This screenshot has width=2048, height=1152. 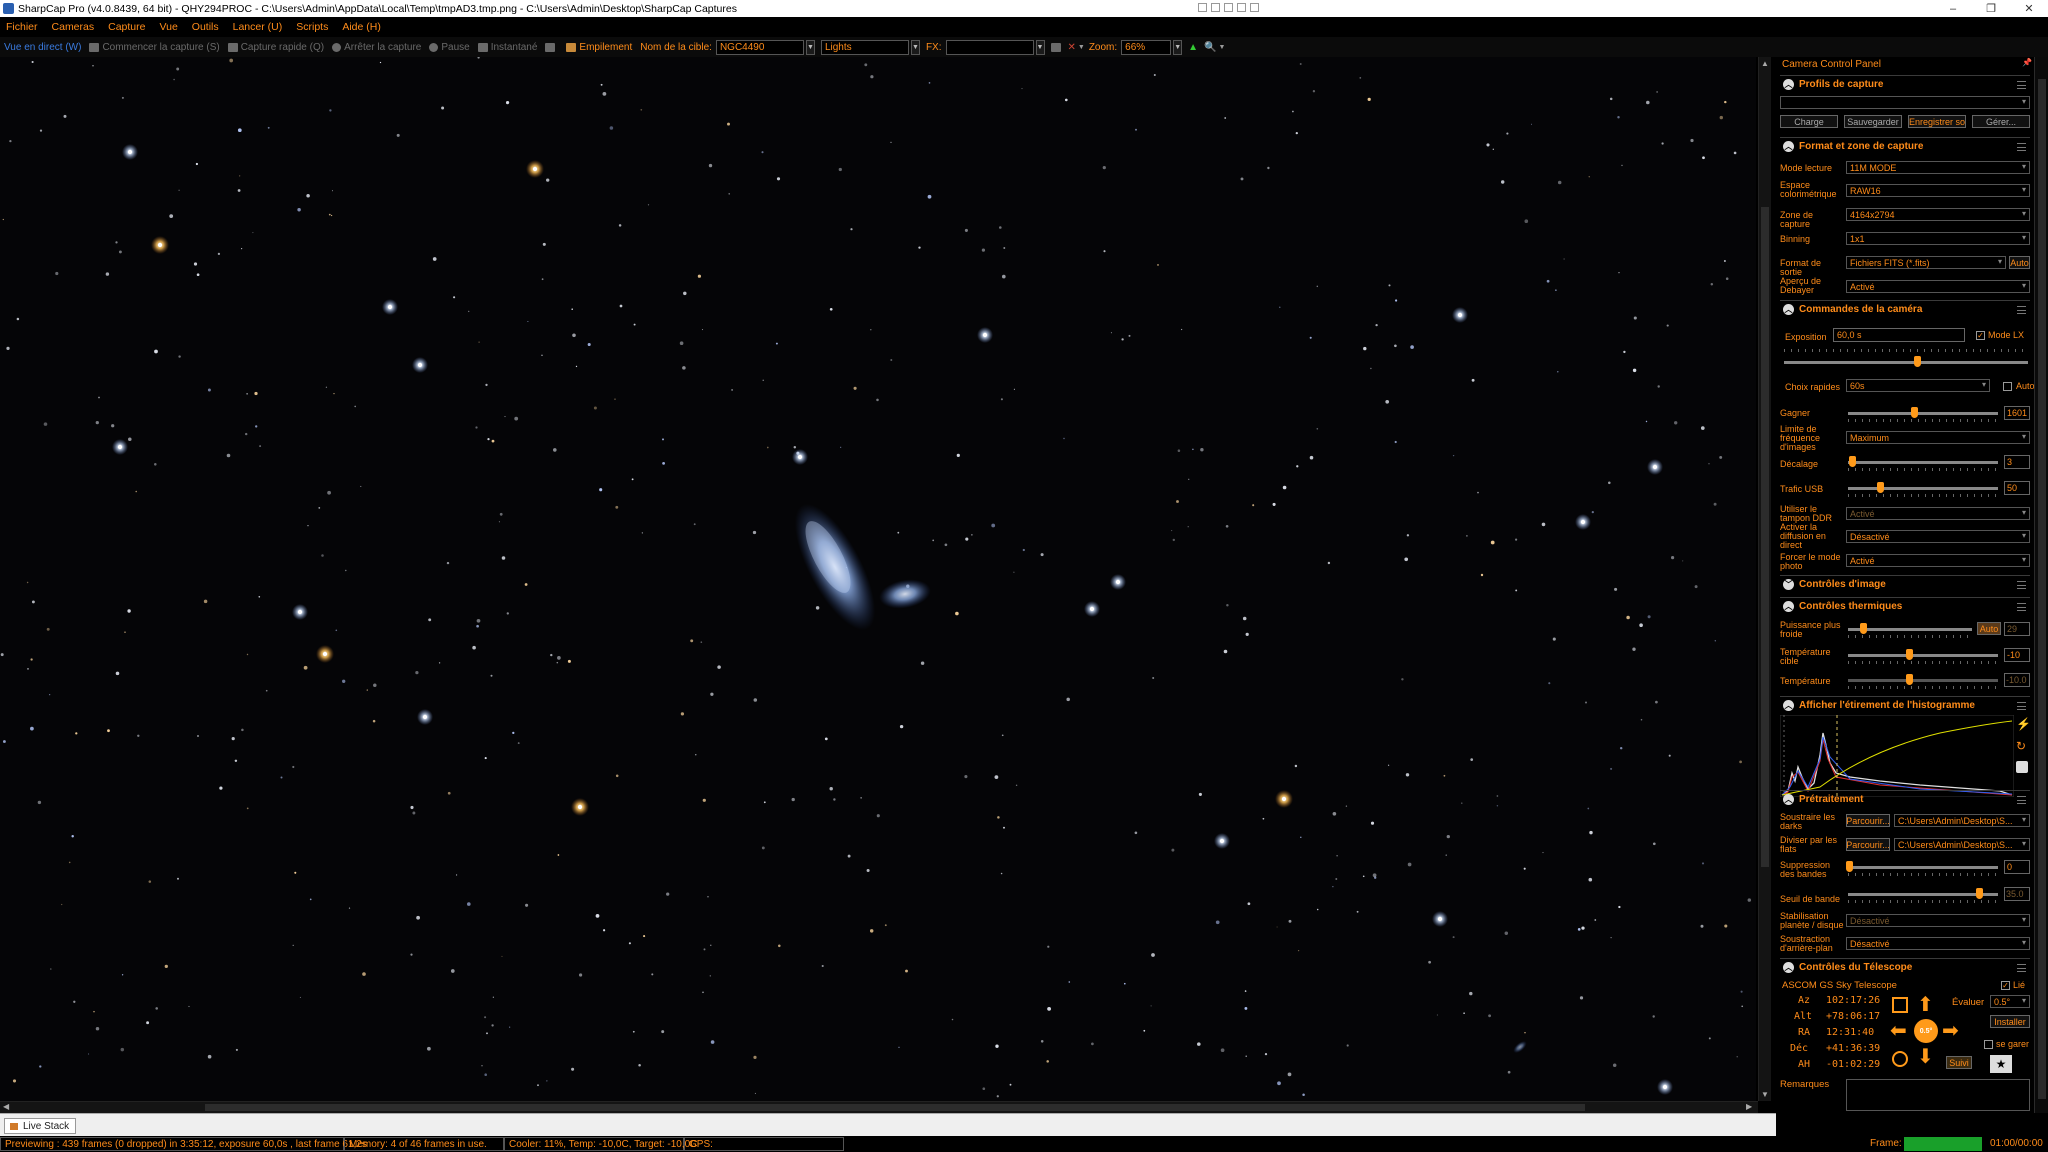 I want to click on scroll-right-arrow: ▶, so click(x=1749, y=1106).